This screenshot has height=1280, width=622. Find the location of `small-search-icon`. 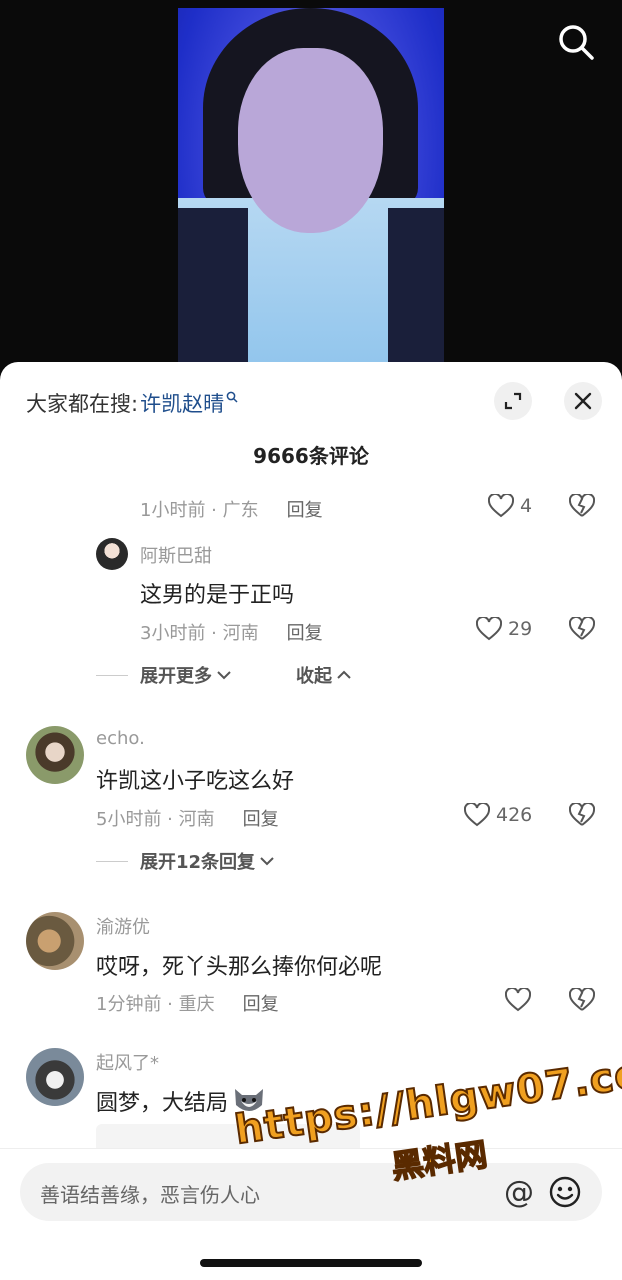

small-search-icon is located at coordinates (232, 399).